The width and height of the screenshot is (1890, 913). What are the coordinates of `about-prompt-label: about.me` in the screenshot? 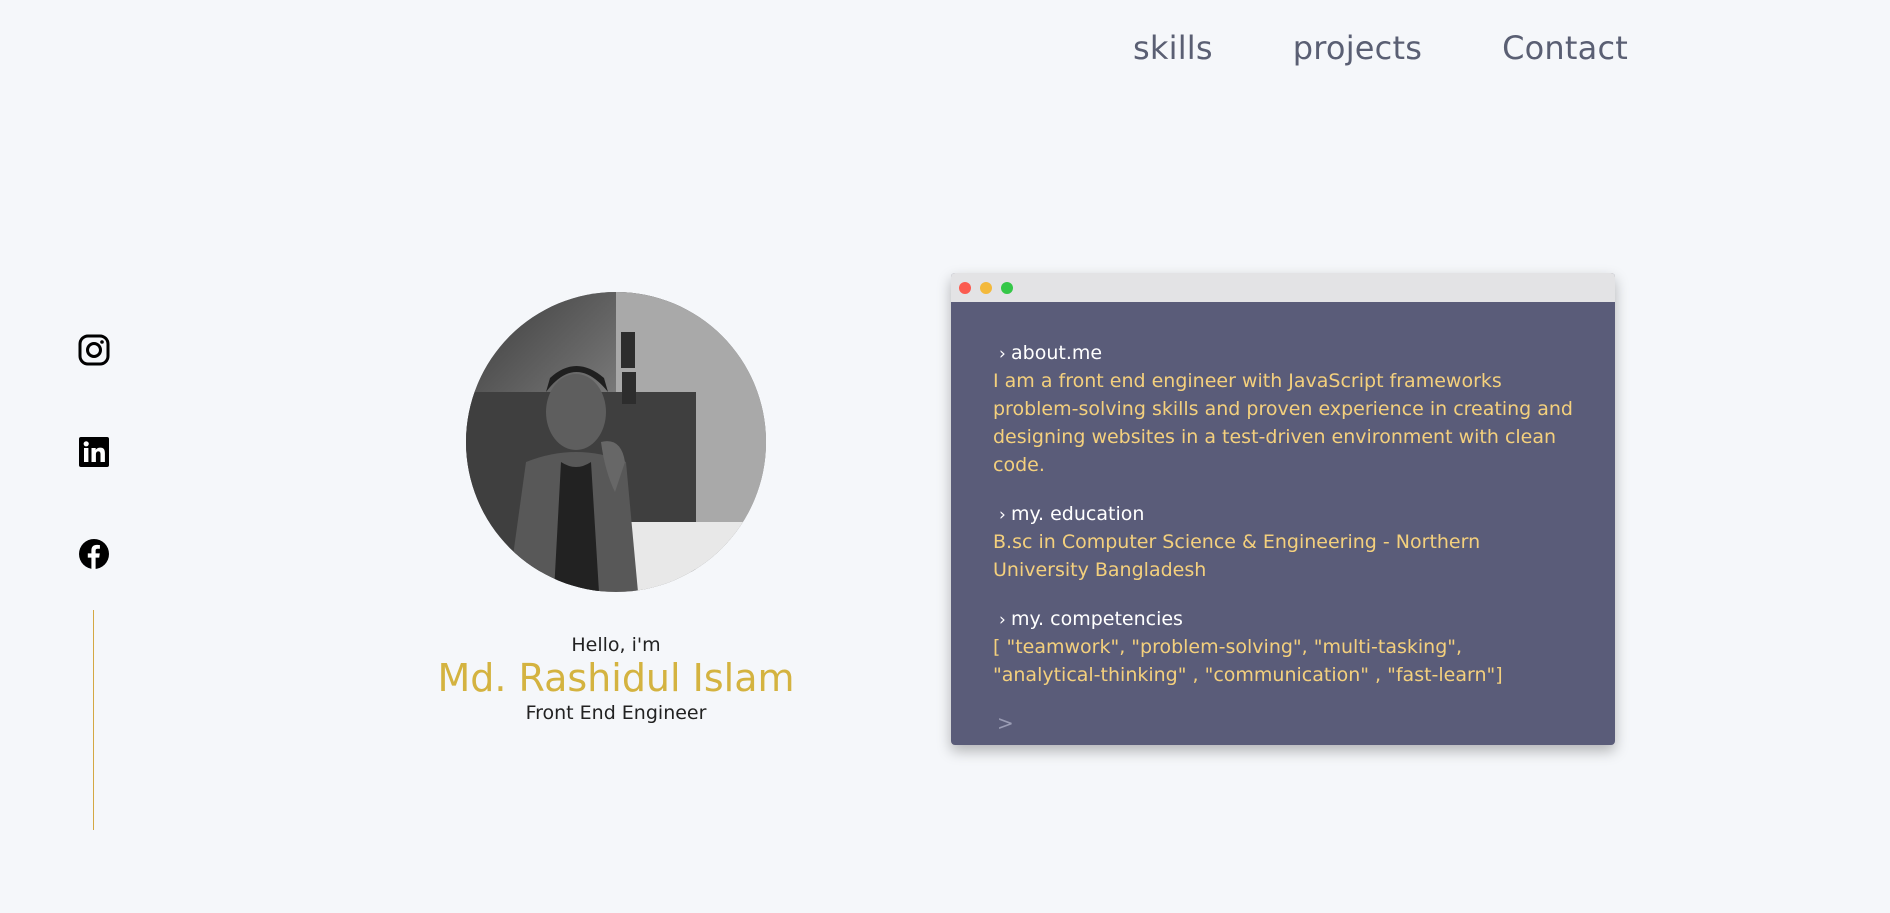 It's located at (1057, 353).